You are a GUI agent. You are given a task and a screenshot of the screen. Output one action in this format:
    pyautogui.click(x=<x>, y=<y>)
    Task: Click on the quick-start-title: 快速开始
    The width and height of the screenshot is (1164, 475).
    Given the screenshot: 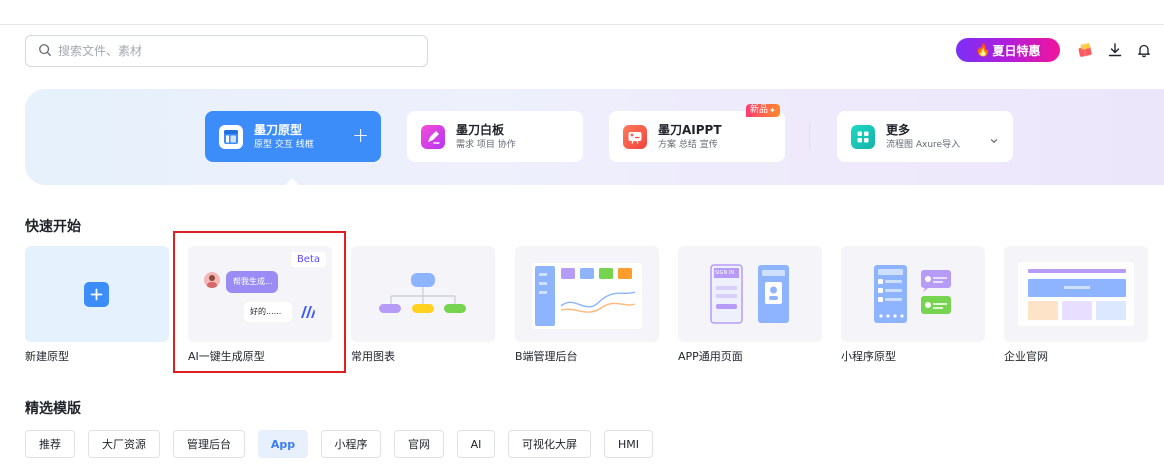 What is the action you would take?
    pyautogui.click(x=53, y=227)
    